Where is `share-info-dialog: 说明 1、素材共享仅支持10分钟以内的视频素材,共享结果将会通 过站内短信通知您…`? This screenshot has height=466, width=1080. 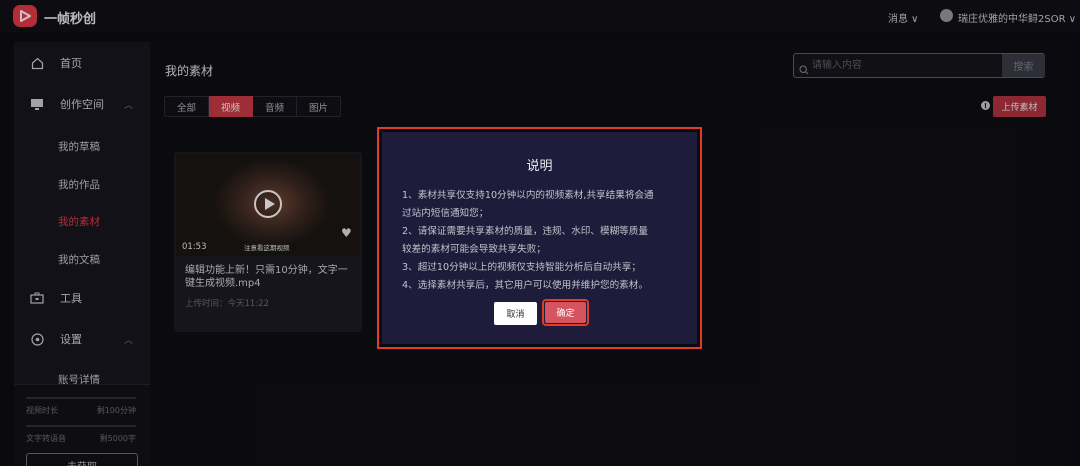
share-info-dialog: 说明 1、素材共享仅支持10分钟以内的视频素材,共享结果将会通 过站内短信通知您… is located at coordinates (539, 238).